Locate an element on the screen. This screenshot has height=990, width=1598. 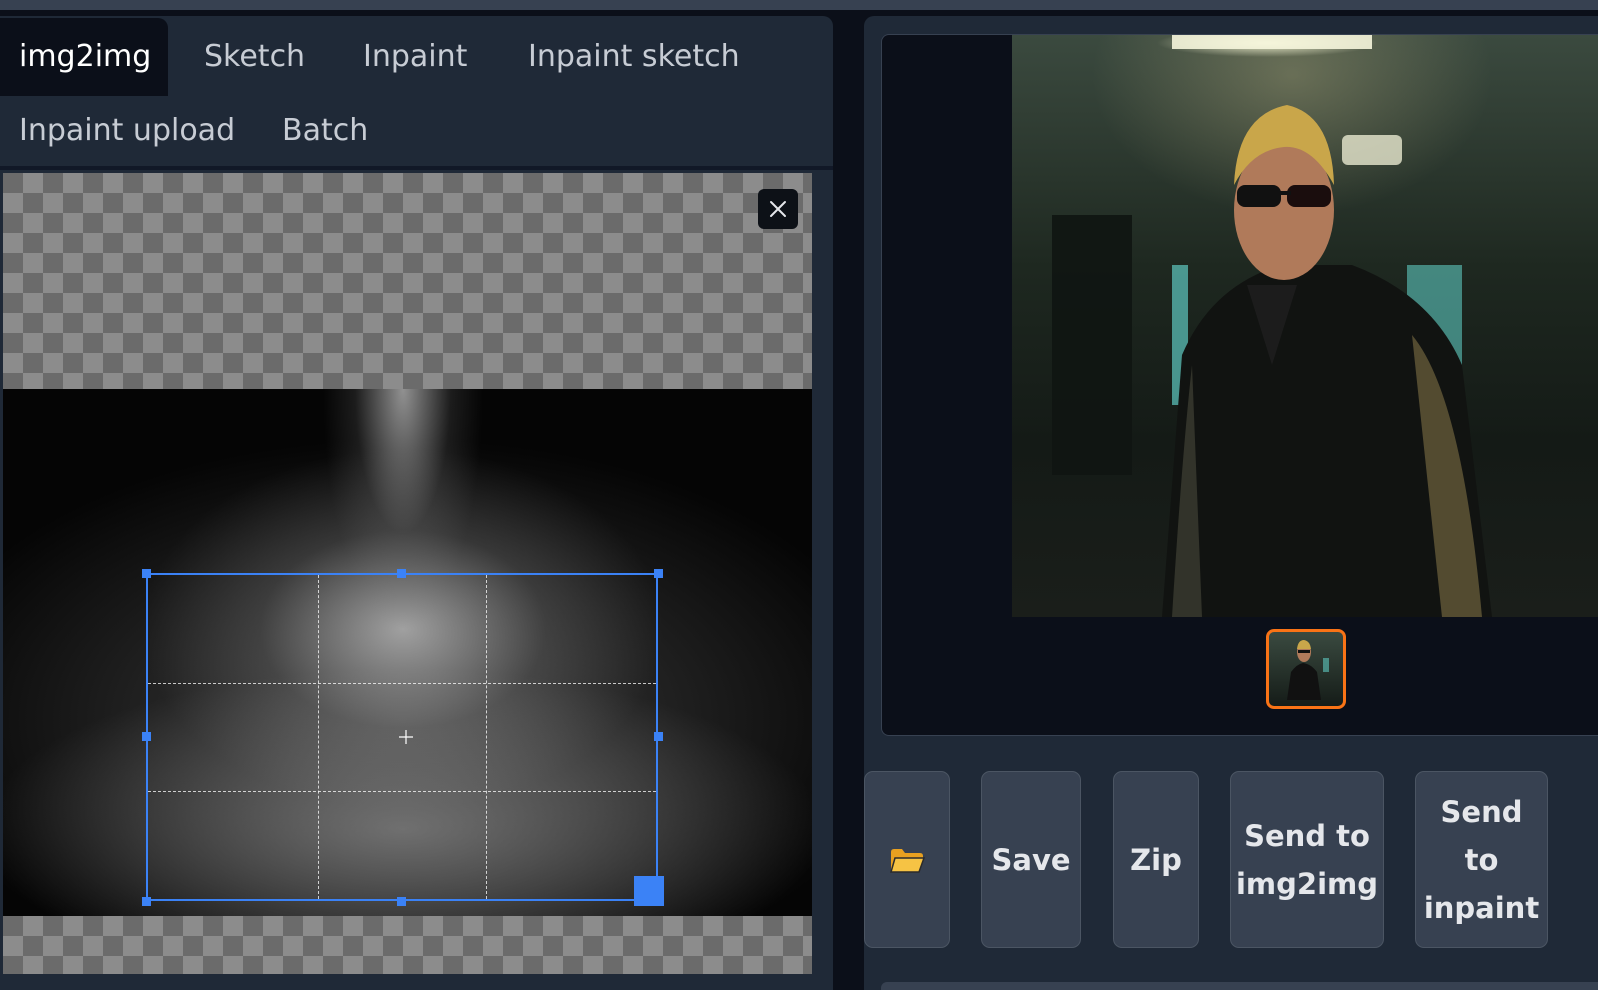
crop-handle-bottom-left is located at coordinates (146, 901).